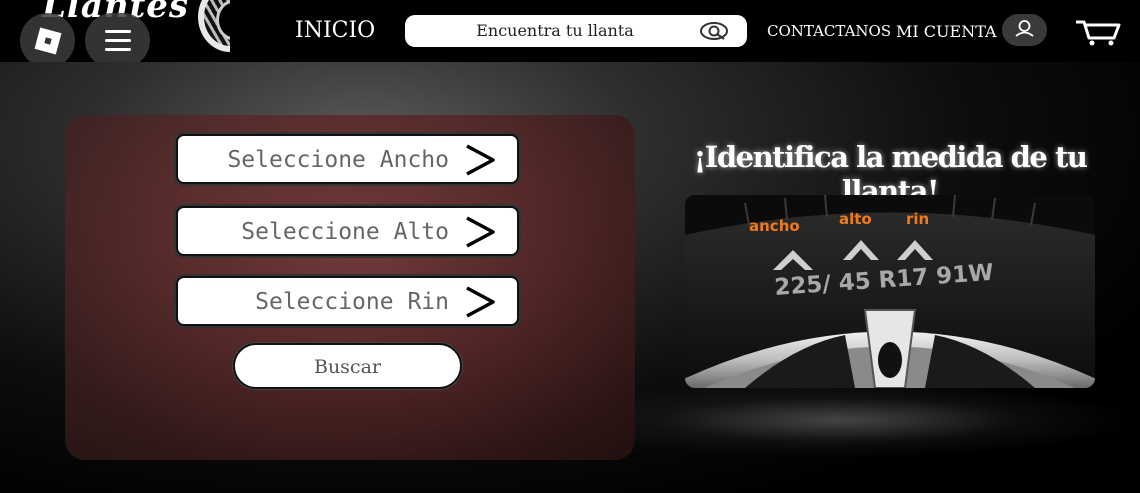 This screenshot has width=1140, height=493. I want to click on user-icon, so click(1024, 28).